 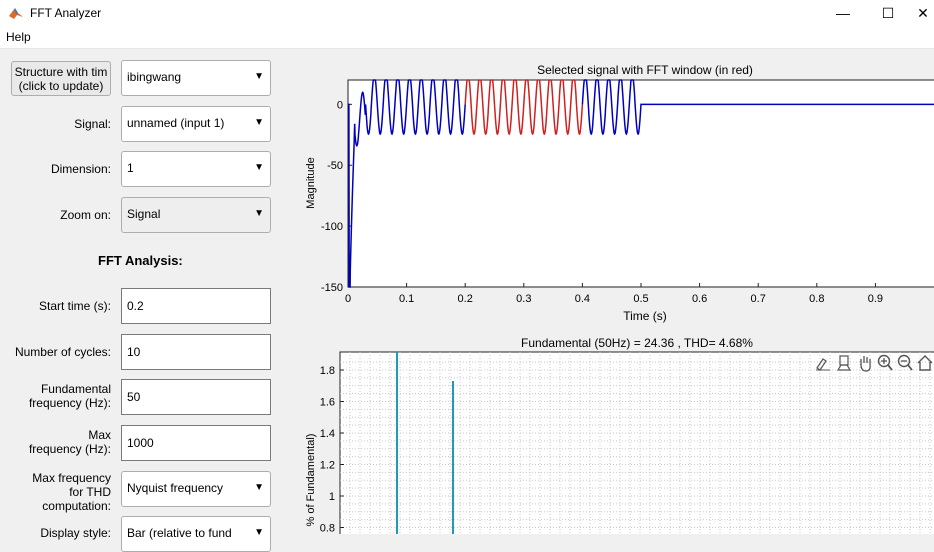 I want to click on signal-x-tick-label: 0, so click(x=348, y=299).